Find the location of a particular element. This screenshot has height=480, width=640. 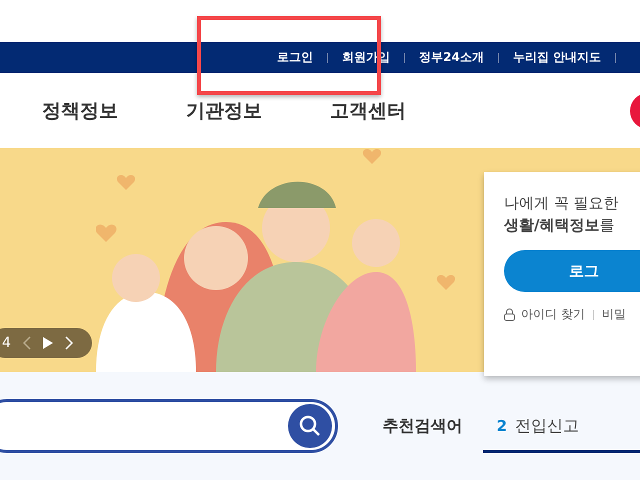

play-button is located at coordinates (47, 343).